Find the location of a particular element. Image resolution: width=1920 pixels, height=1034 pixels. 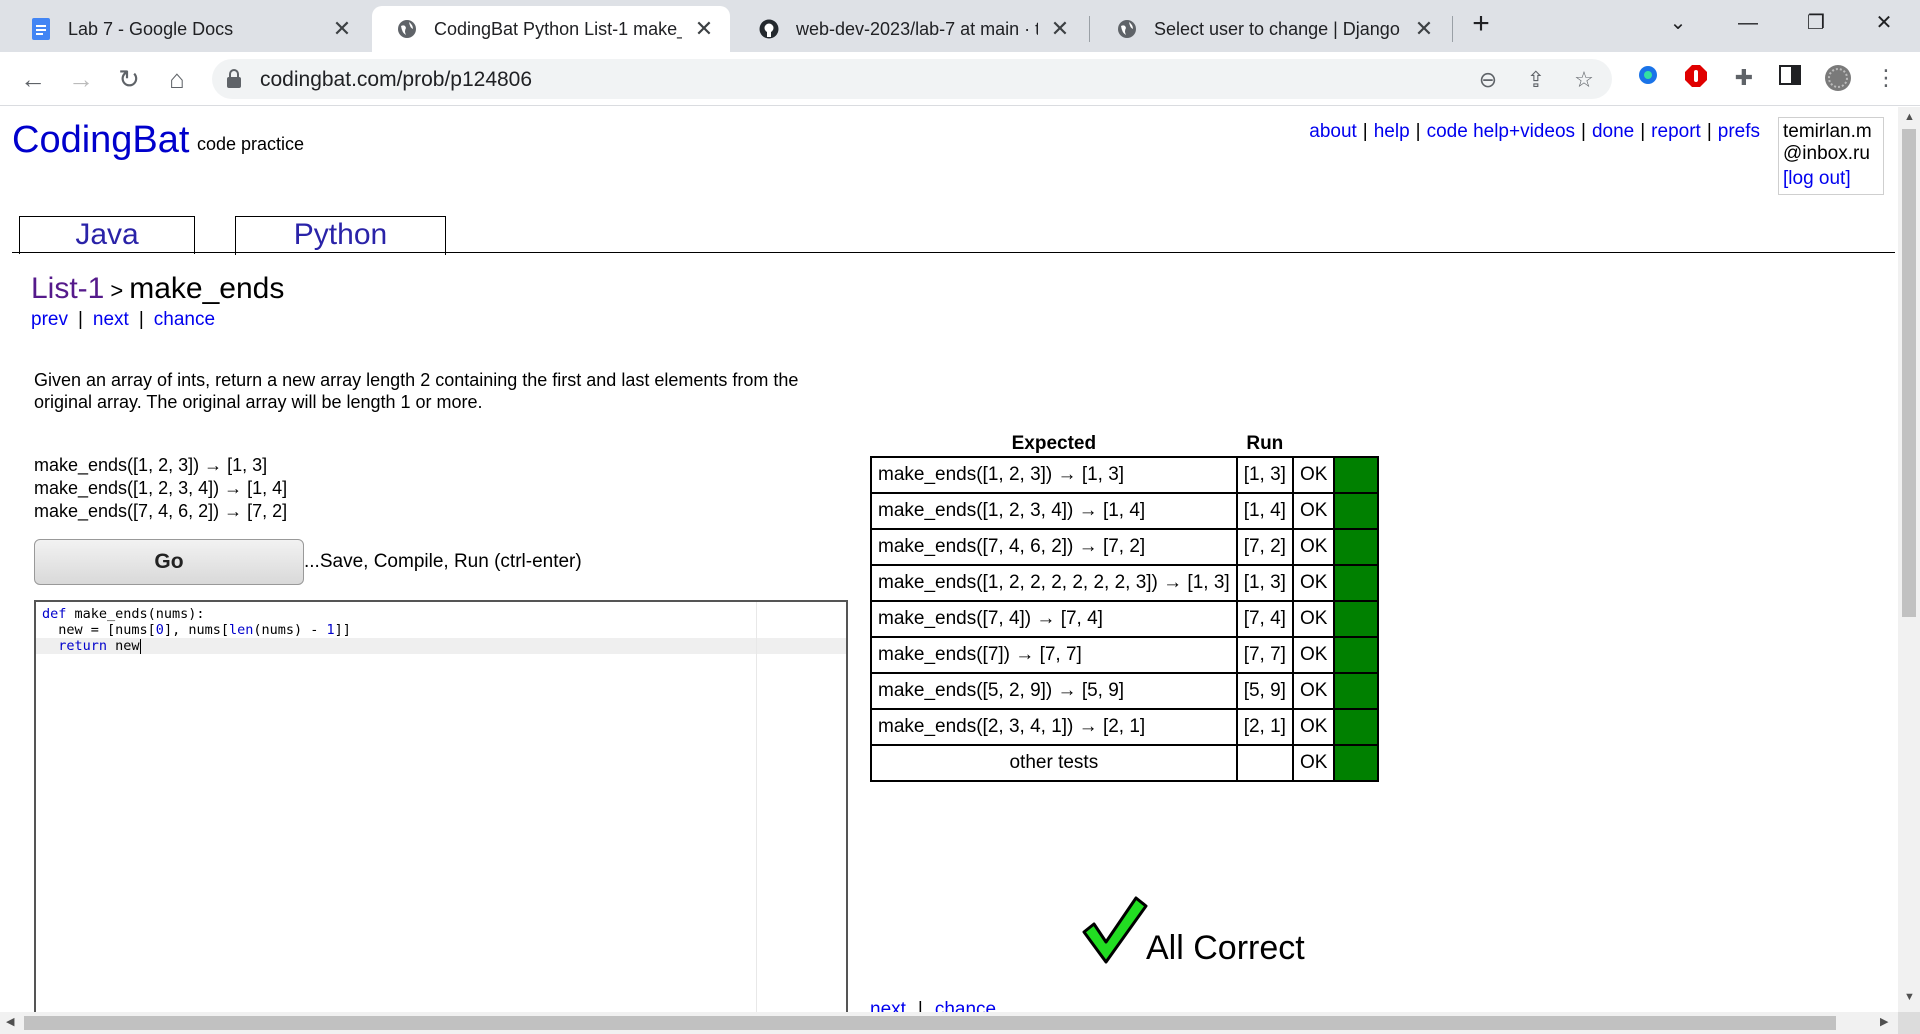

profile-avatar-icon is located at coordinates (1838, 78).